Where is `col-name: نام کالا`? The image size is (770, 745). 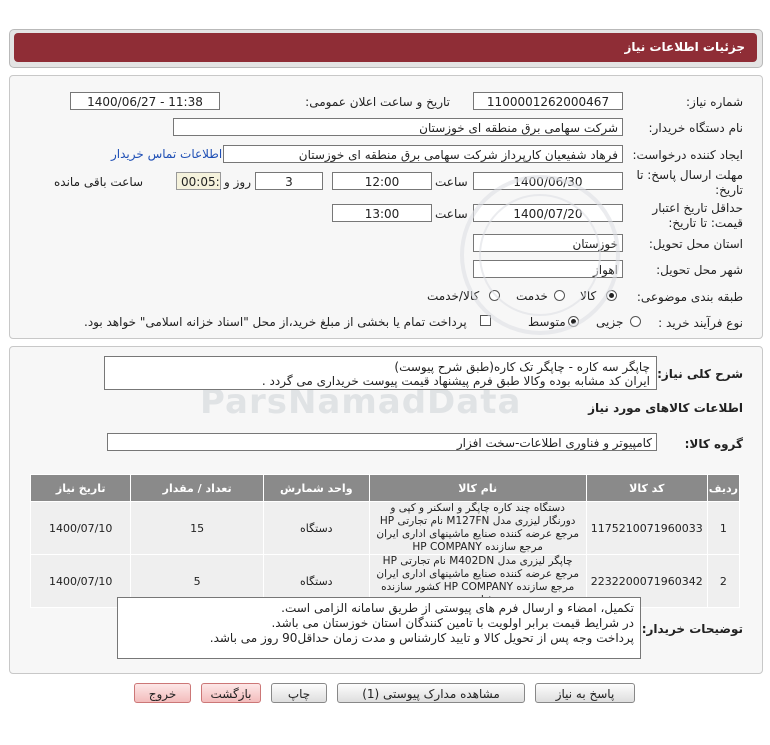
col-name: نام کالا is located at coordinates (477, 488).